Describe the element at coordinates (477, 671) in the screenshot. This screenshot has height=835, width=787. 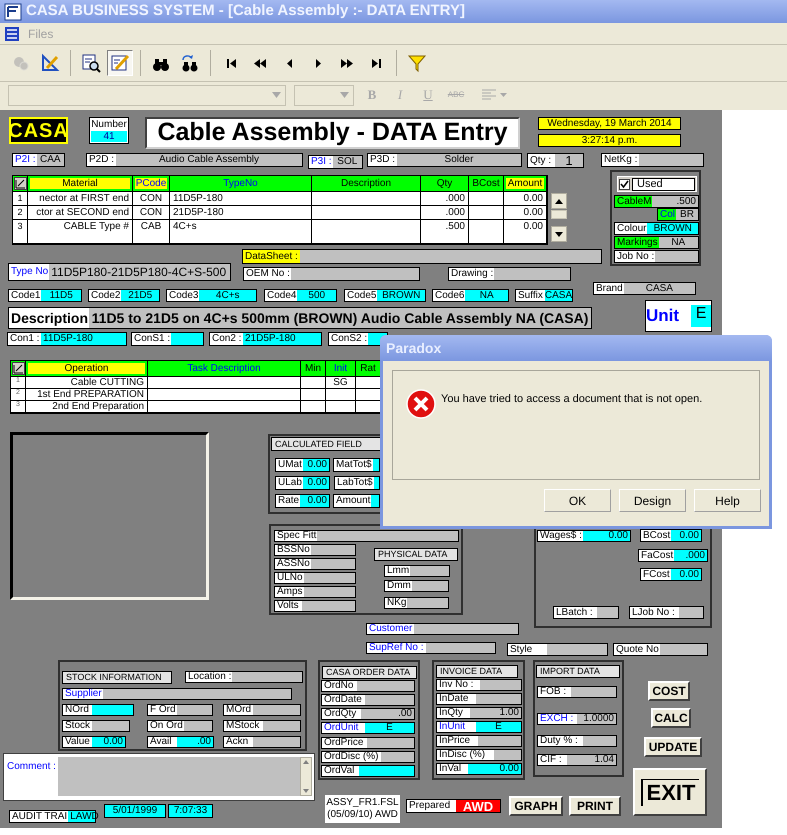
I see `section-heading: INVOICE DATA` at that location.